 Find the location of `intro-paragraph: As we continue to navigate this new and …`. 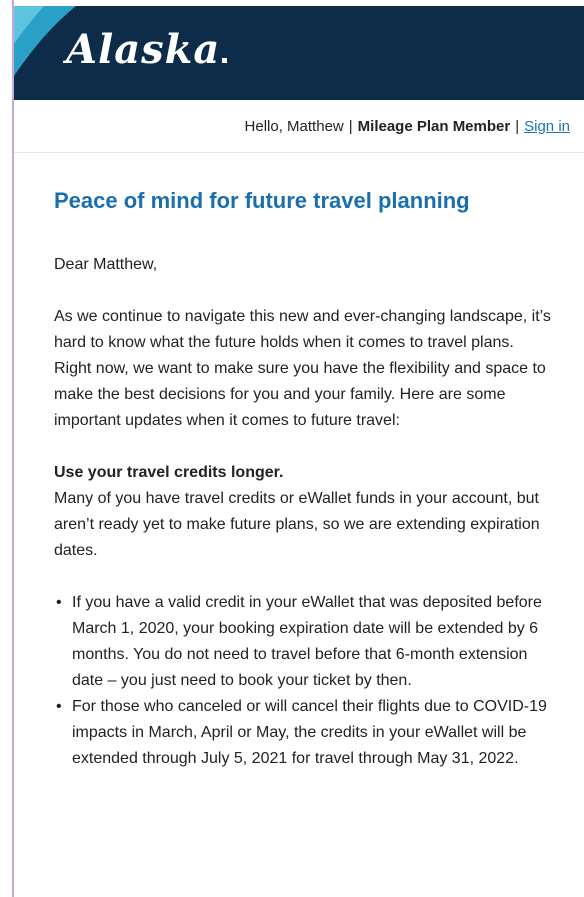

intro-paragraph: As we continue to navigate this new and … is located at coordinates (302, 368).